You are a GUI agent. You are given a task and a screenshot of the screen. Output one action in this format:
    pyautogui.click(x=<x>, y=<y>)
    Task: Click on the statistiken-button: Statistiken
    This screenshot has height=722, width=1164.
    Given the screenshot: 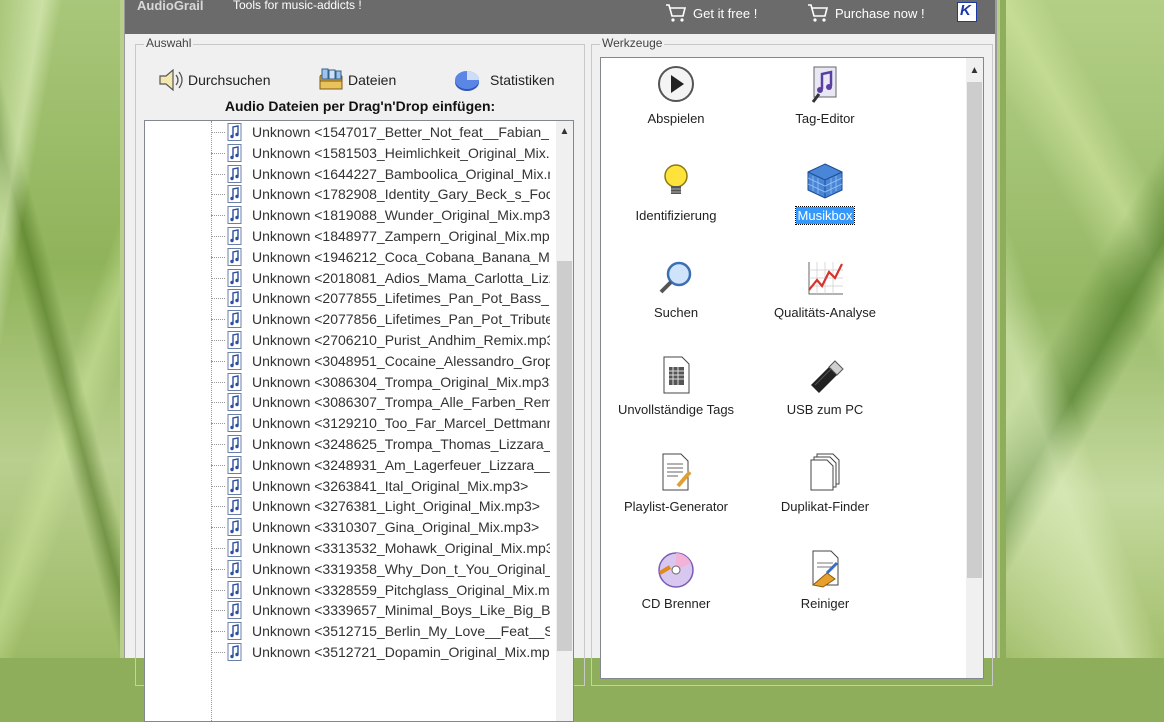 What is the action you would take?
    pyautogui.click(x=503, y=80)
    